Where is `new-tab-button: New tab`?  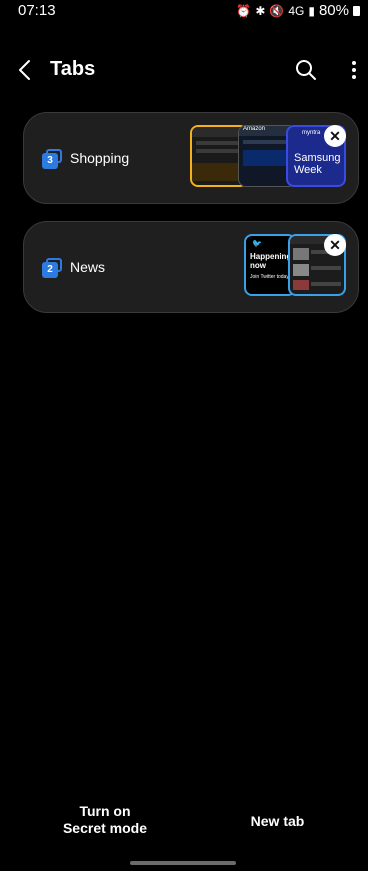 new-tab-button: New tab is located at coordinates (277, 821).